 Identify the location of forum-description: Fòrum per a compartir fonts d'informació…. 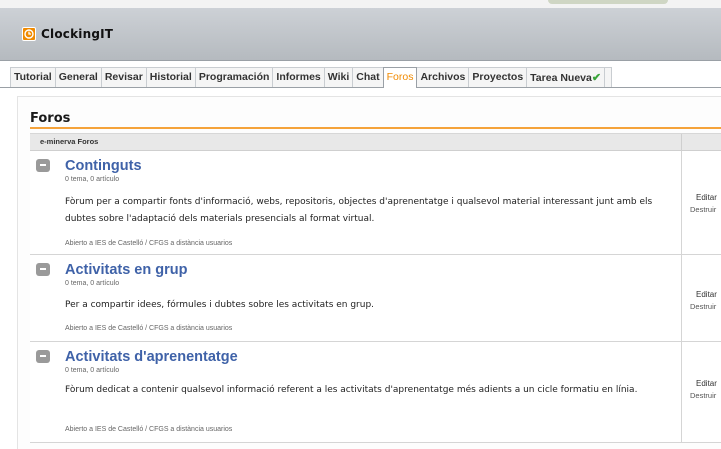
(359, 210).